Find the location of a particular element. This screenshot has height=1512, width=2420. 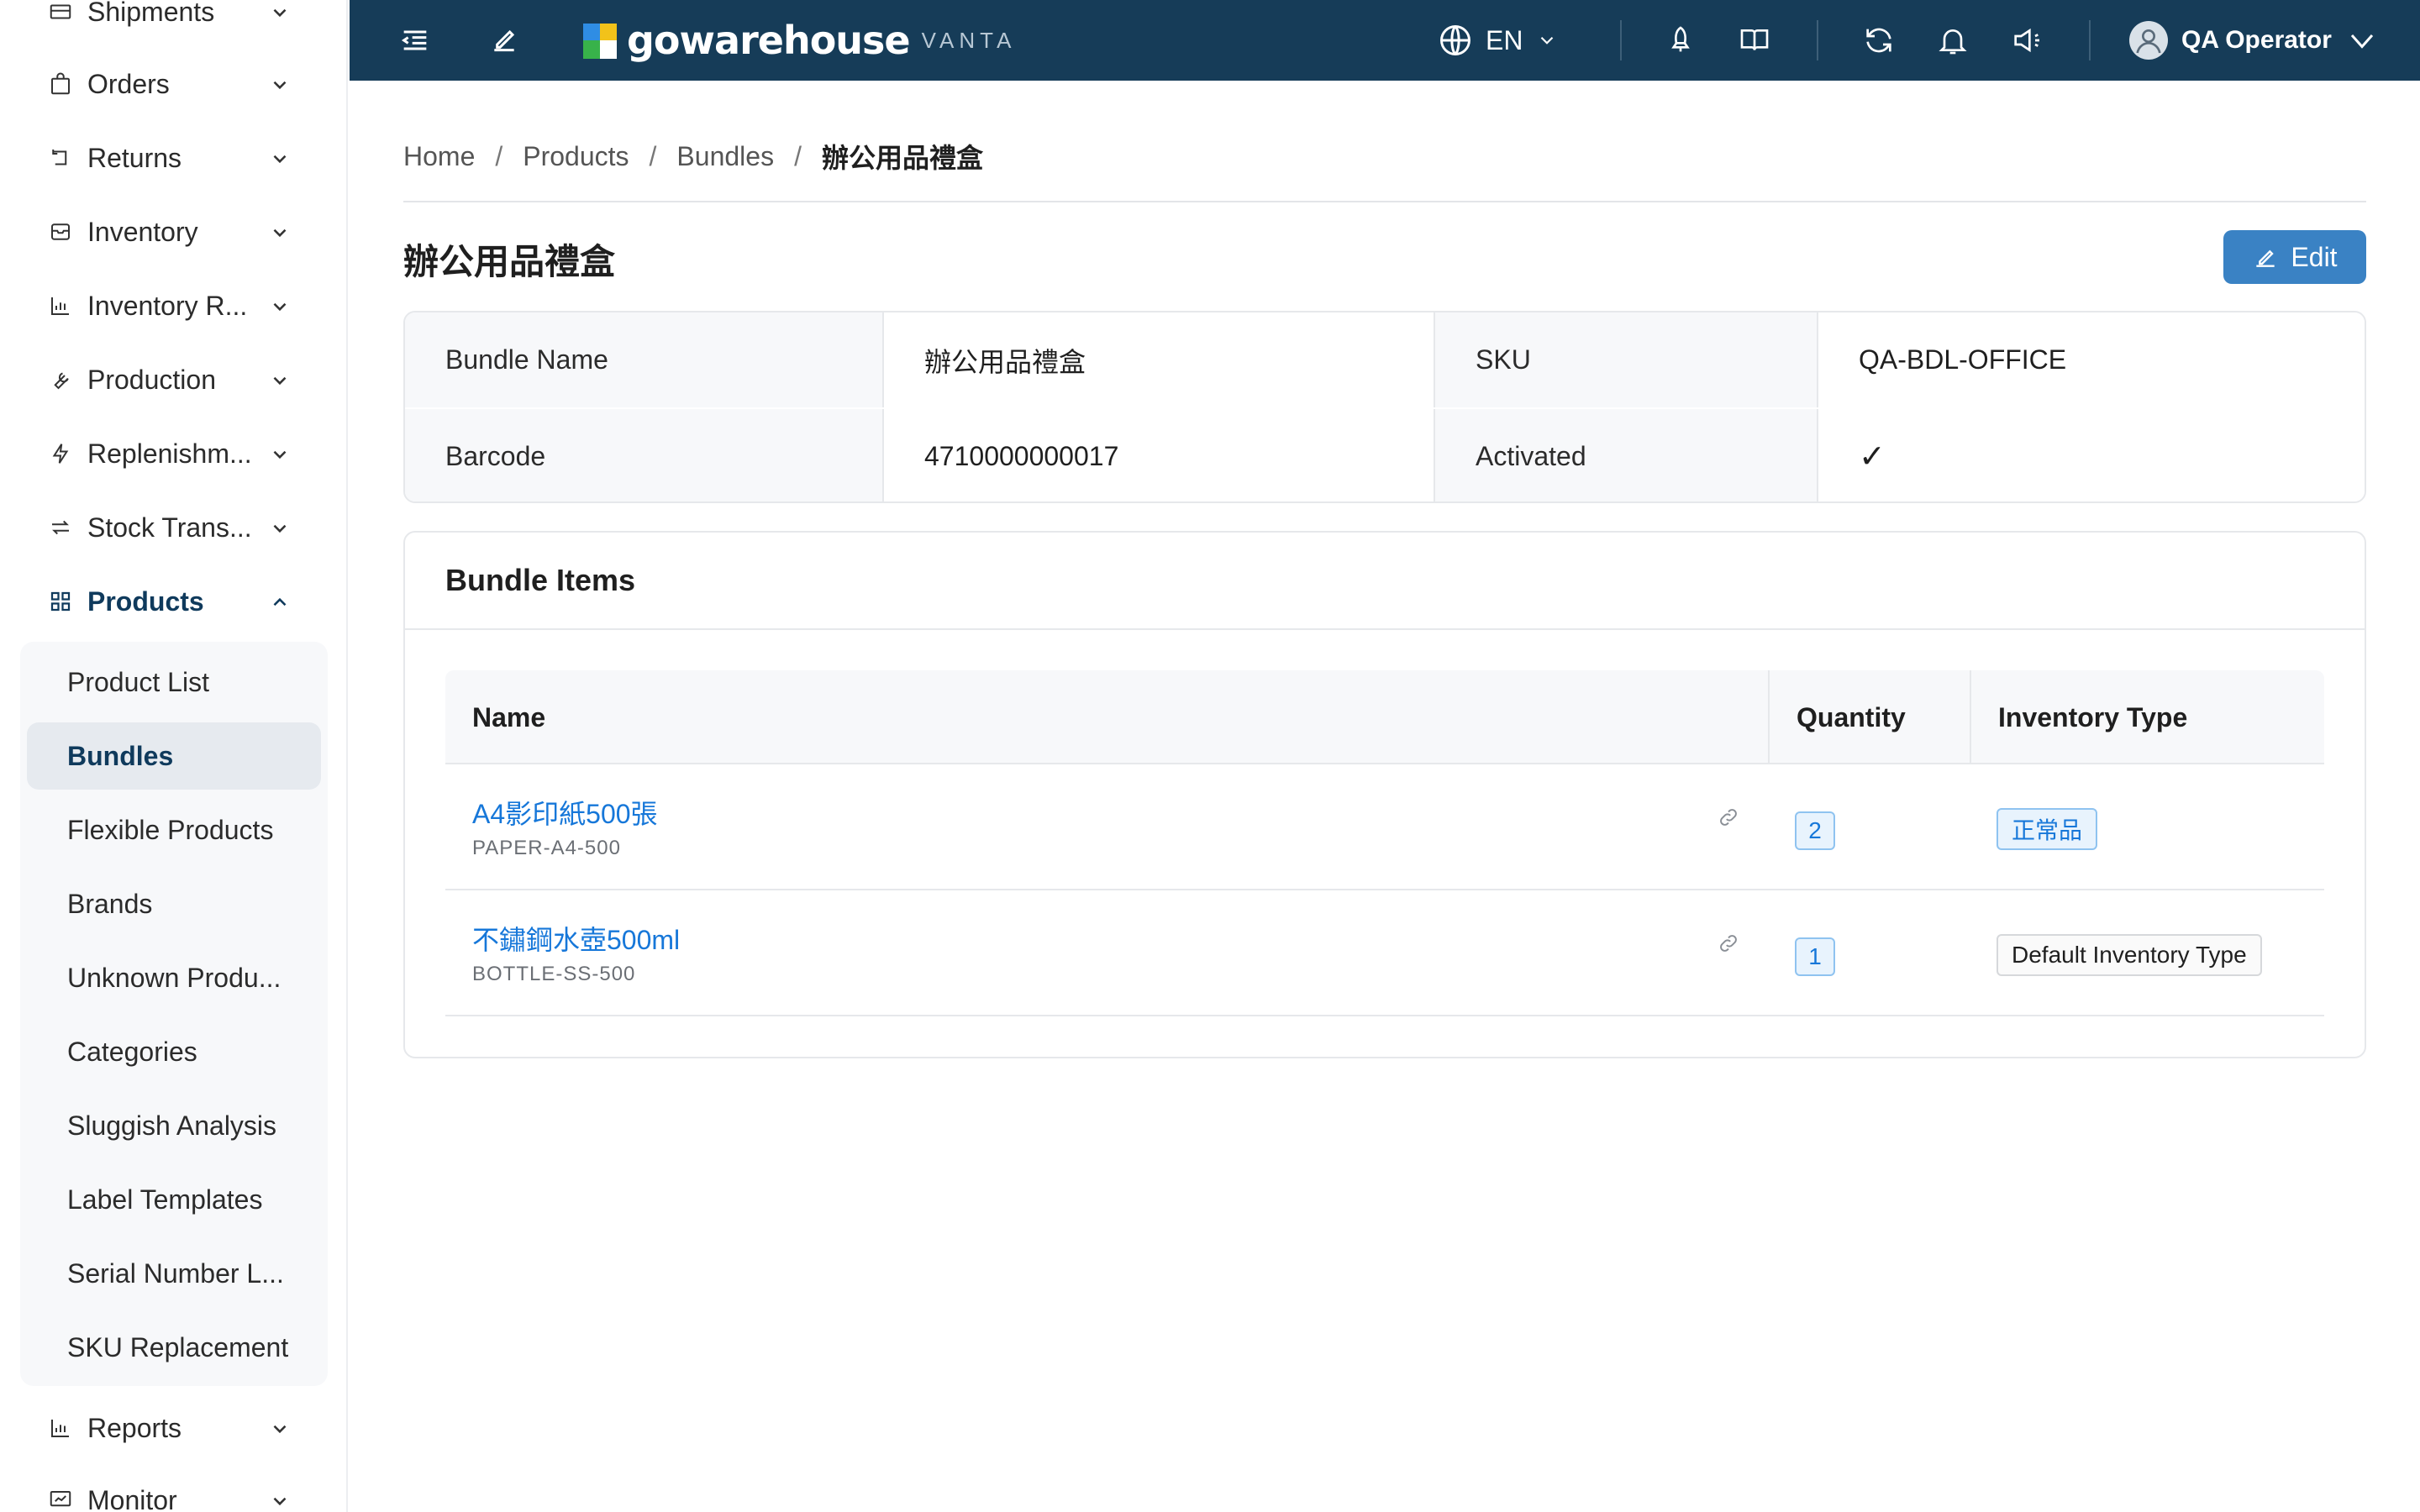

sidebar-subitem-label-templates: Label Templates is located at coordinates (174, 1199).